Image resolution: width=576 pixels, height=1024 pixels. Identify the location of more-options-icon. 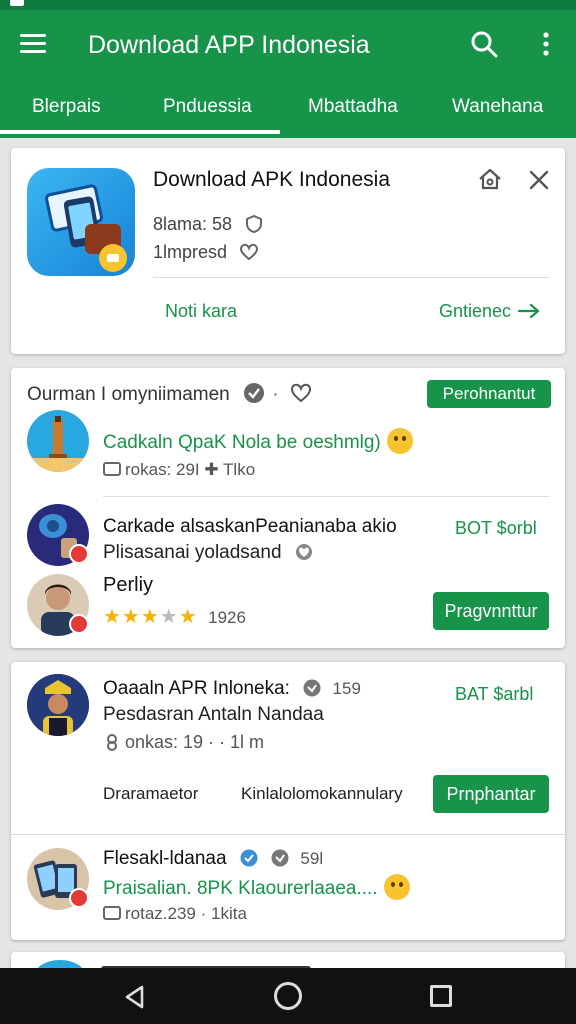
(546, 44).